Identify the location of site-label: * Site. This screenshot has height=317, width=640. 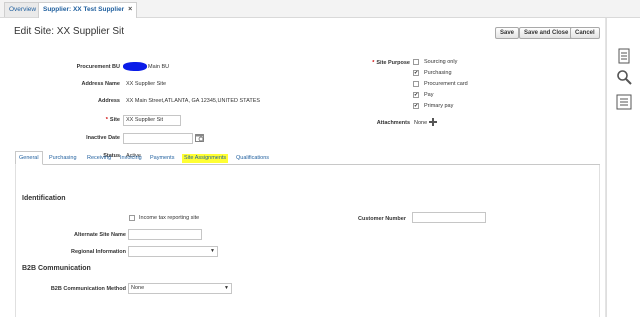
(80, 120).